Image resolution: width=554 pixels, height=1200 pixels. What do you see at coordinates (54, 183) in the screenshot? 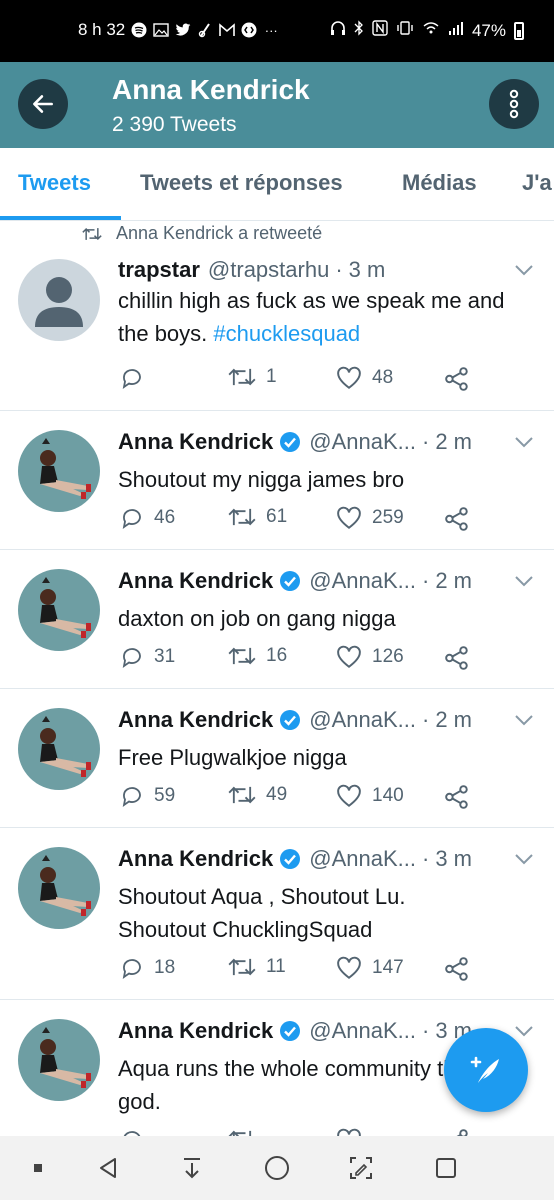
I see `tab-tweets: Tweets` at bounding box center [54, 183].